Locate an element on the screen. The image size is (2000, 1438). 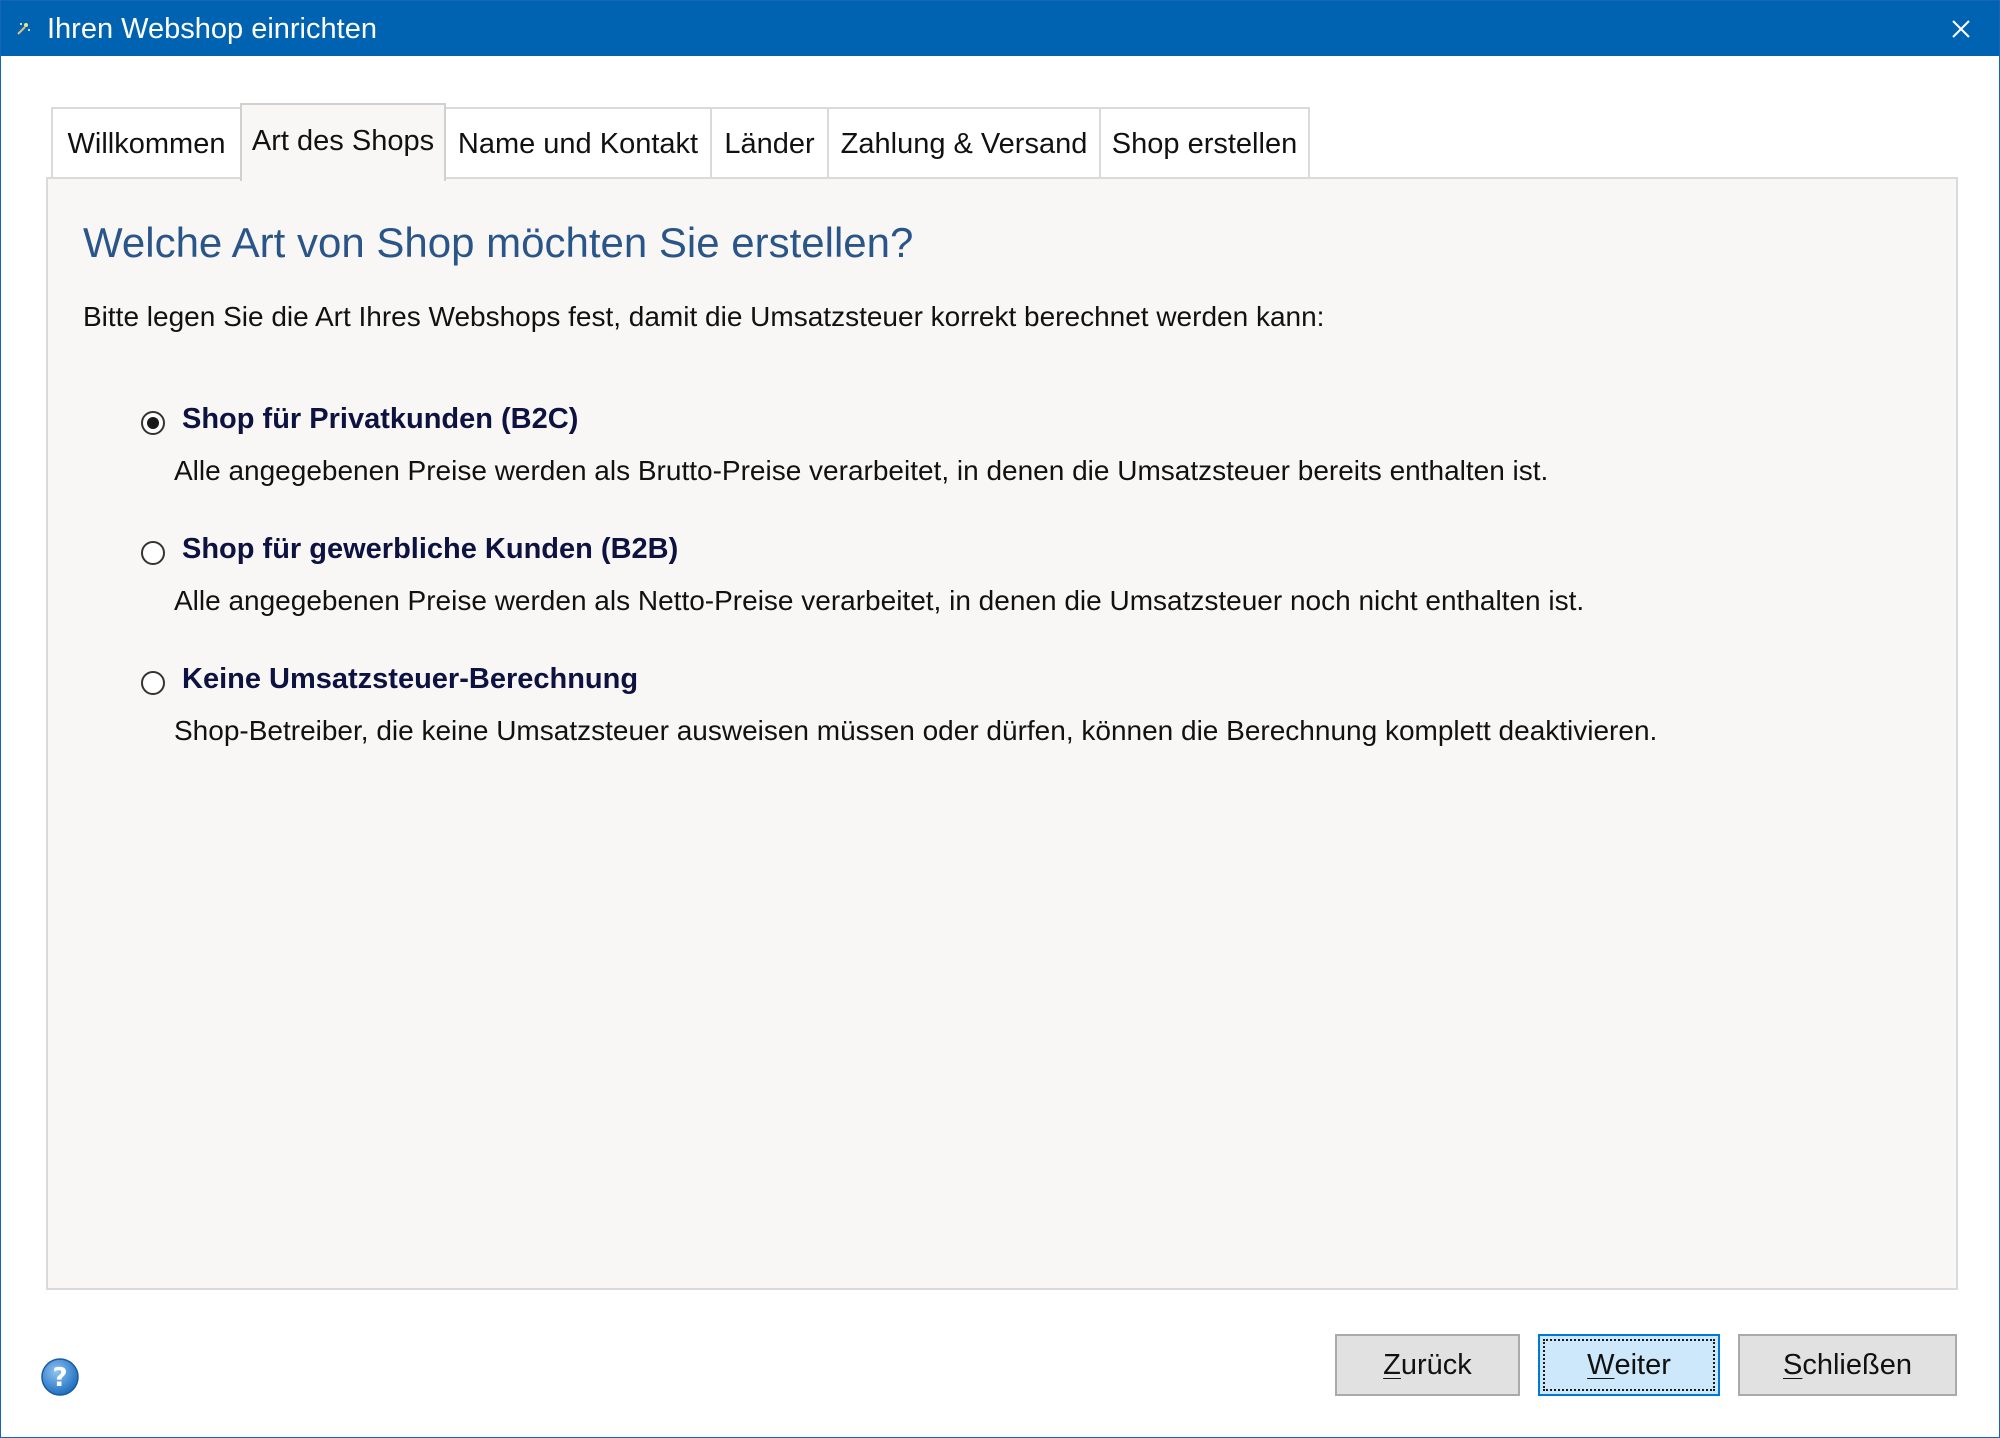
tab-willkommen: Willkommen is located at coordinates (146, 143).